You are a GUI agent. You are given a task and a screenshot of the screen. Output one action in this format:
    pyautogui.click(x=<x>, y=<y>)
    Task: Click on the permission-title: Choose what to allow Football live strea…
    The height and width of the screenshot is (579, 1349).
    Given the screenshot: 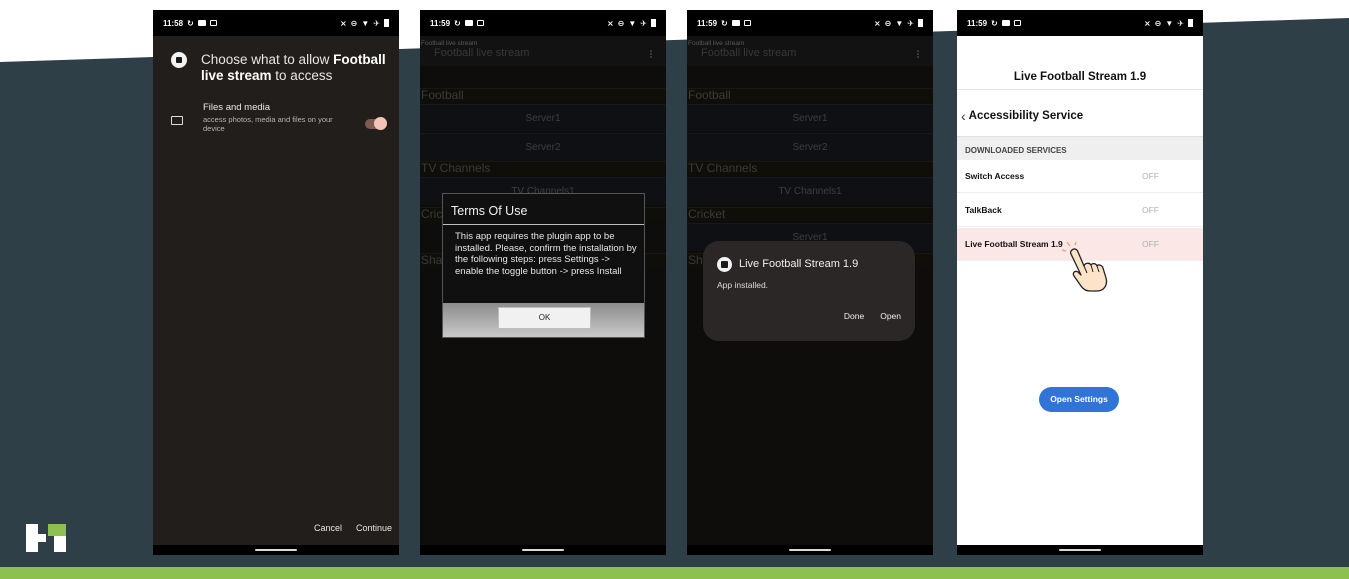 What is the action you would take?
    pyautogui.click(x=293, y=67)
    